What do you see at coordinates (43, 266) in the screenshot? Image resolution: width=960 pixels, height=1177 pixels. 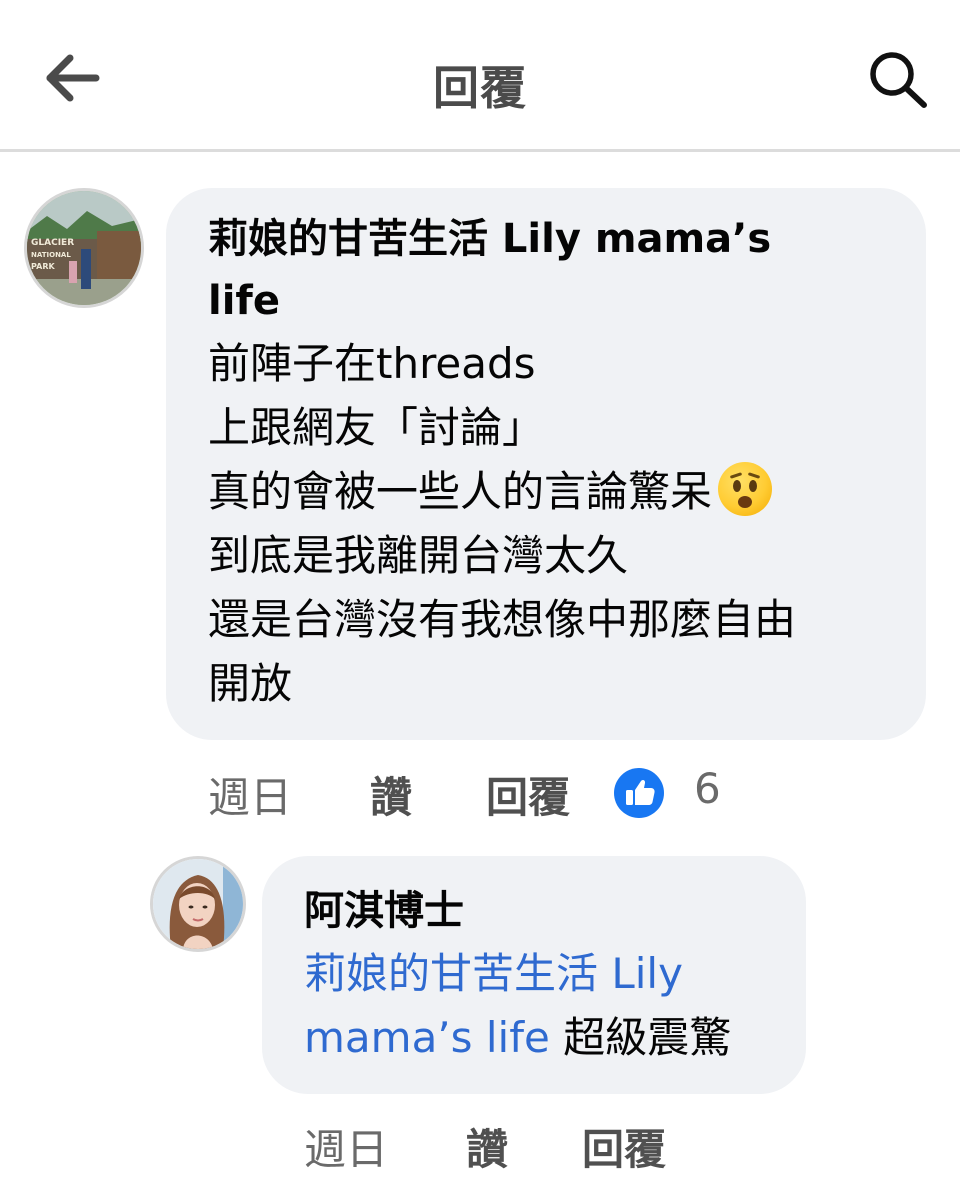 I see `avatar-sign-text-3: PARK` at bounding box center [43, 266].